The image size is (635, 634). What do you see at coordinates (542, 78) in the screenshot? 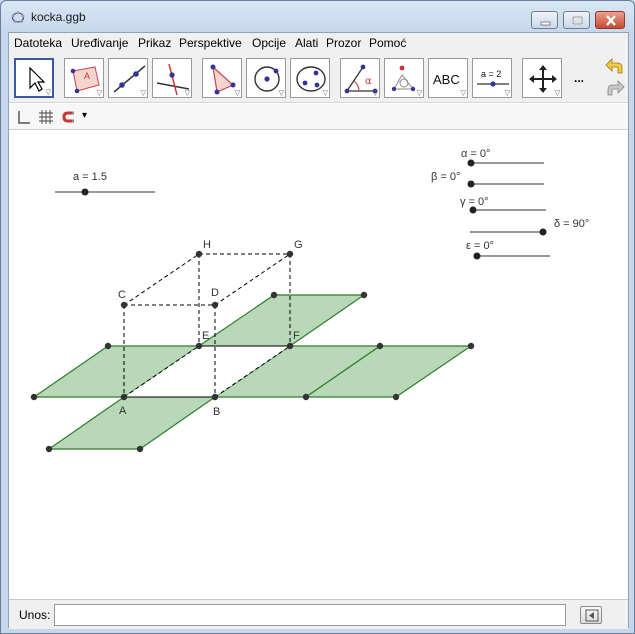
I see `move-graphics-tool-button: ▽` at bounding box center [542, 78].